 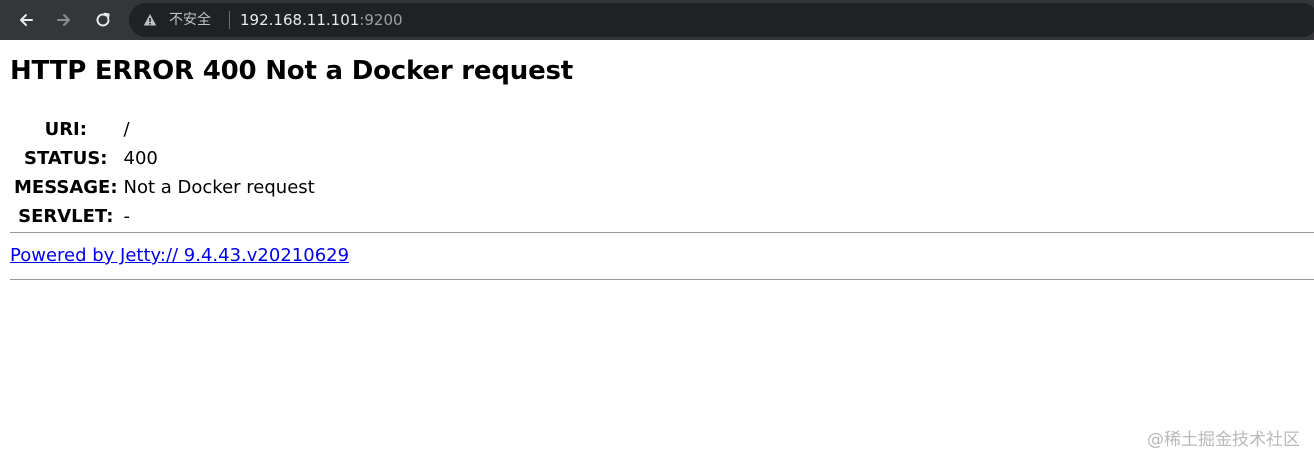 What do you see at coordinates (219, 187) in the screenshot?
I see `row-value: Not a Docker request` at bounding box center [219, 187].